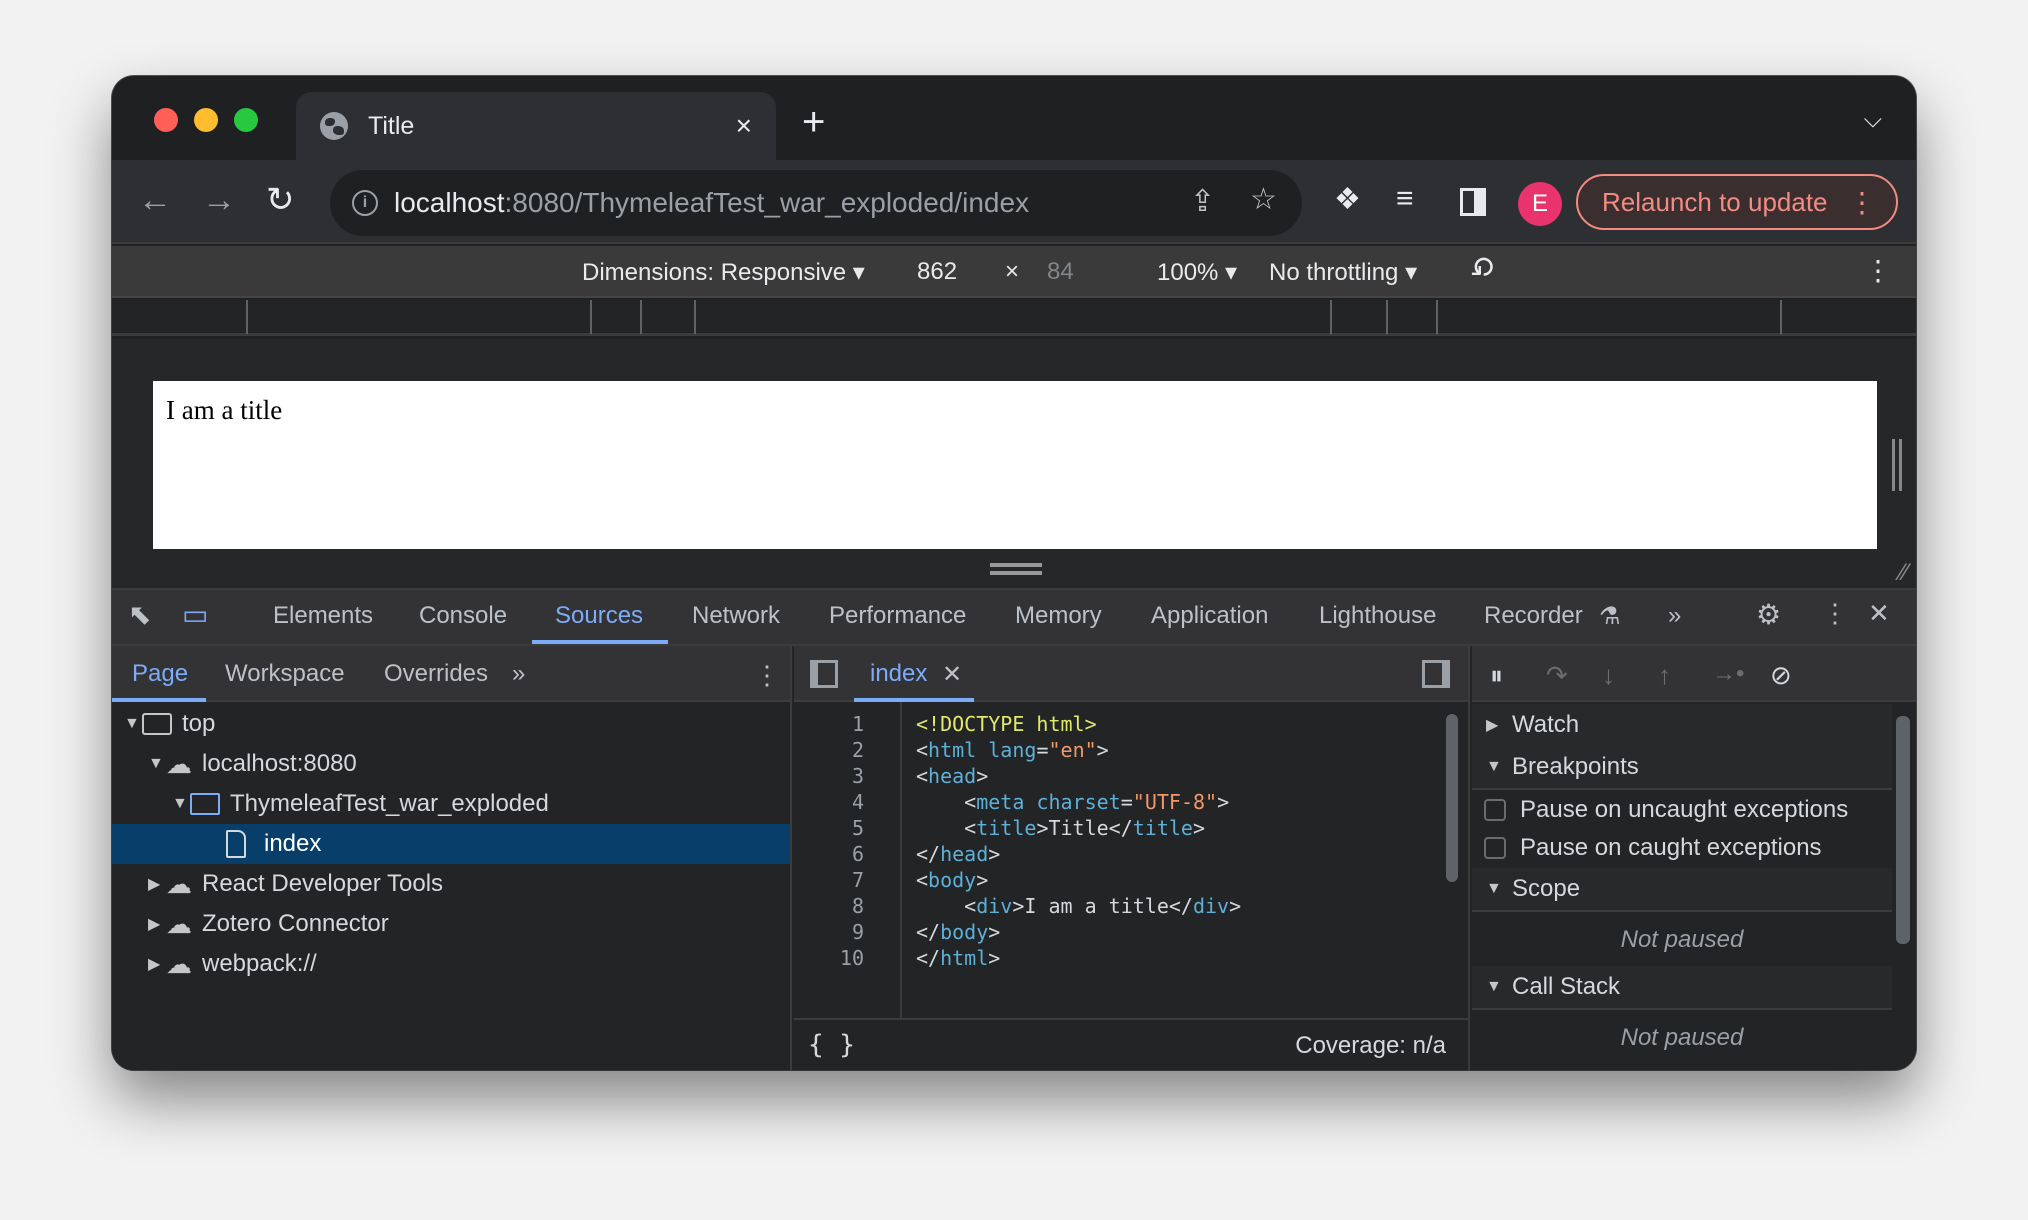 The width and height of the screenshot is (2028, 1220). What do you see at coordinates (1405, 199) in the screenshot?
I see `media-controls-icon: ≡` at bounding box center [1405, 199].